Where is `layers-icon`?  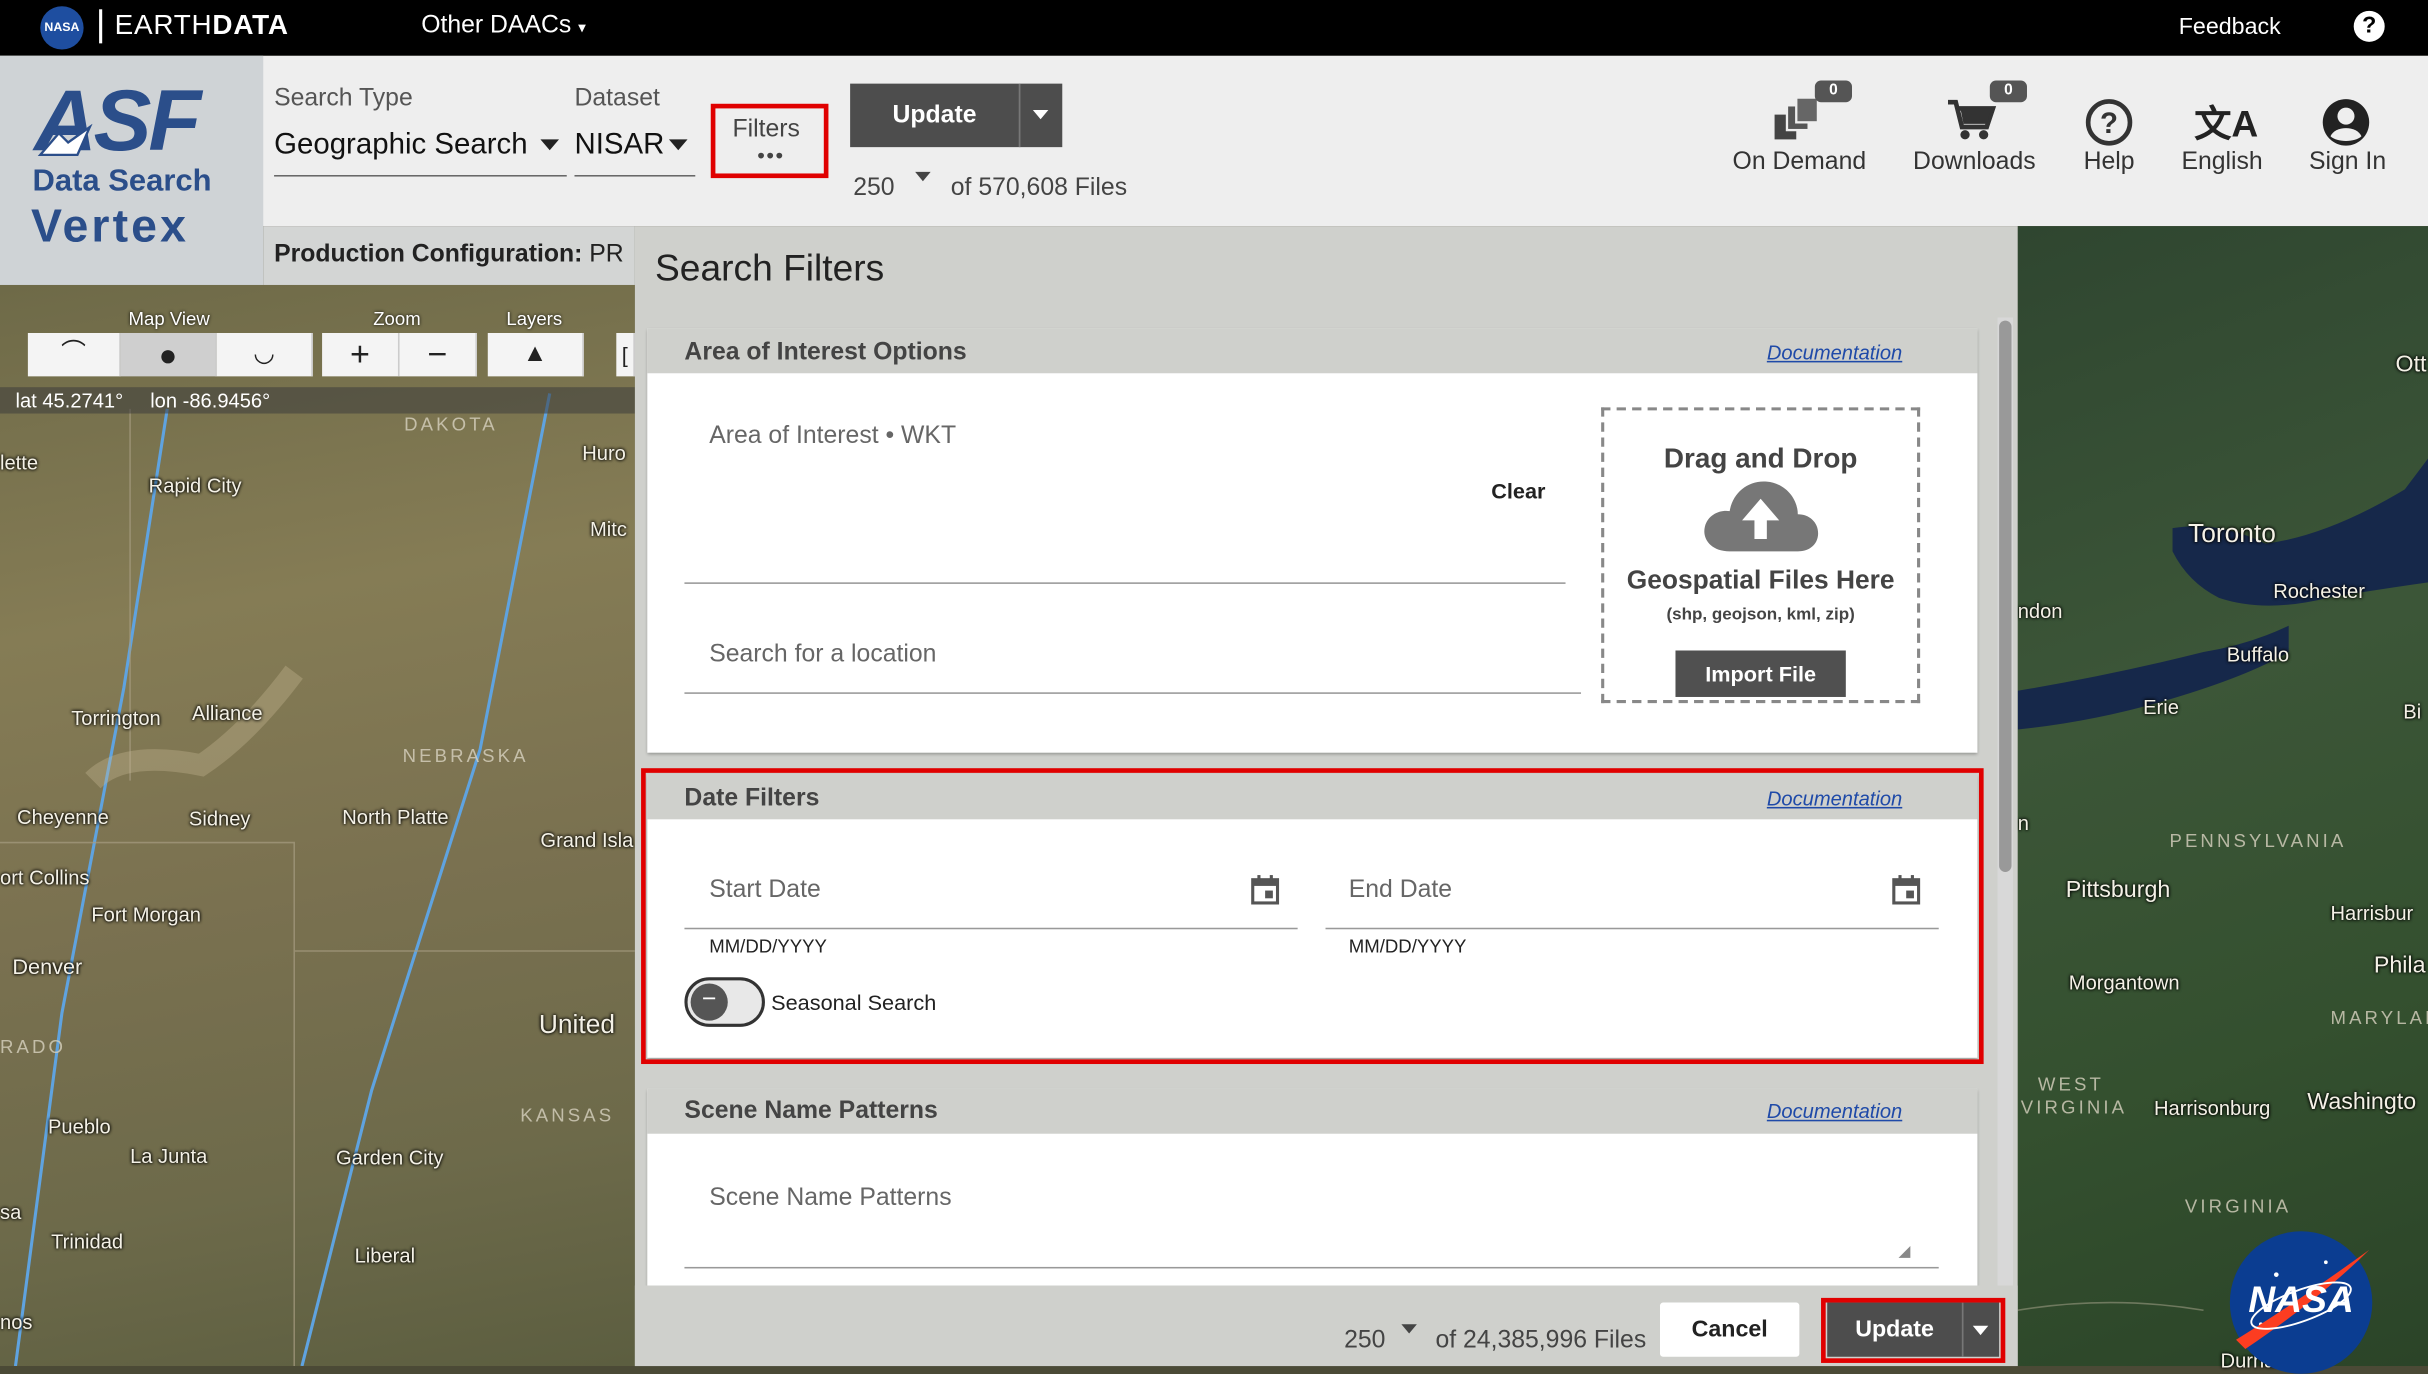 layers-icon is located at coordinates (1797, 118).